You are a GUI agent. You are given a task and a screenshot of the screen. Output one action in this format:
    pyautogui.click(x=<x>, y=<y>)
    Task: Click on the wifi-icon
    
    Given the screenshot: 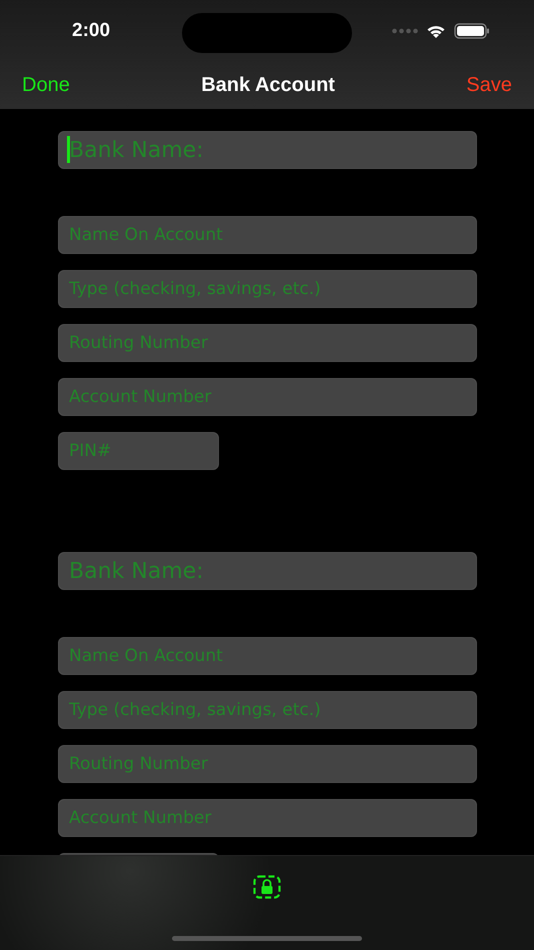 What is the action you would take?
    pyautogui.click(x=436, y=31)
    